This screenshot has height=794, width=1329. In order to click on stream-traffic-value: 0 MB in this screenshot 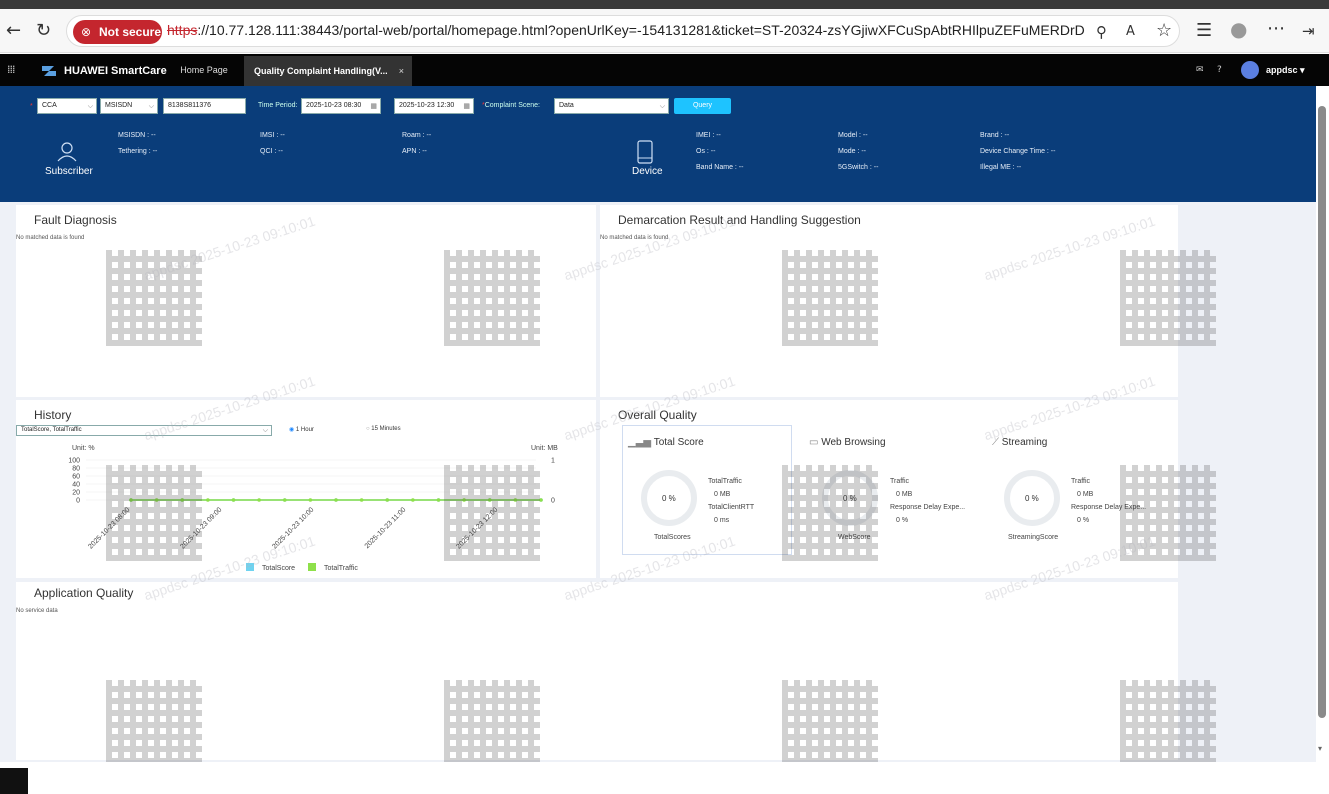, I will do `click(1085, 494)`.